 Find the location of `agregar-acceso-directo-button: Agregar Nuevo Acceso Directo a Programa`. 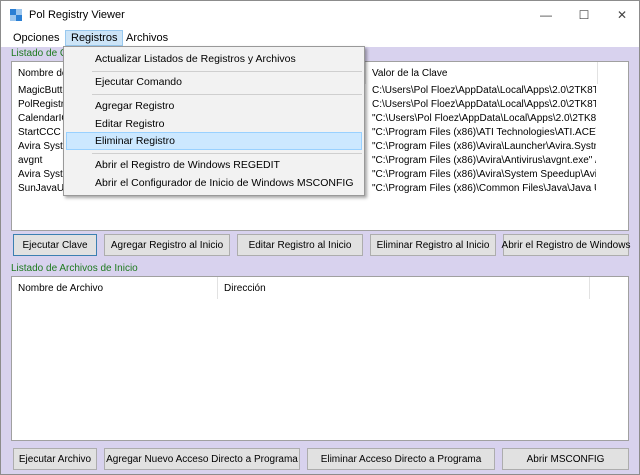

agregar-acceso-directo-button: Agregar Nuevo Acceso Directo a Programa is located at coordinates (202, 459).